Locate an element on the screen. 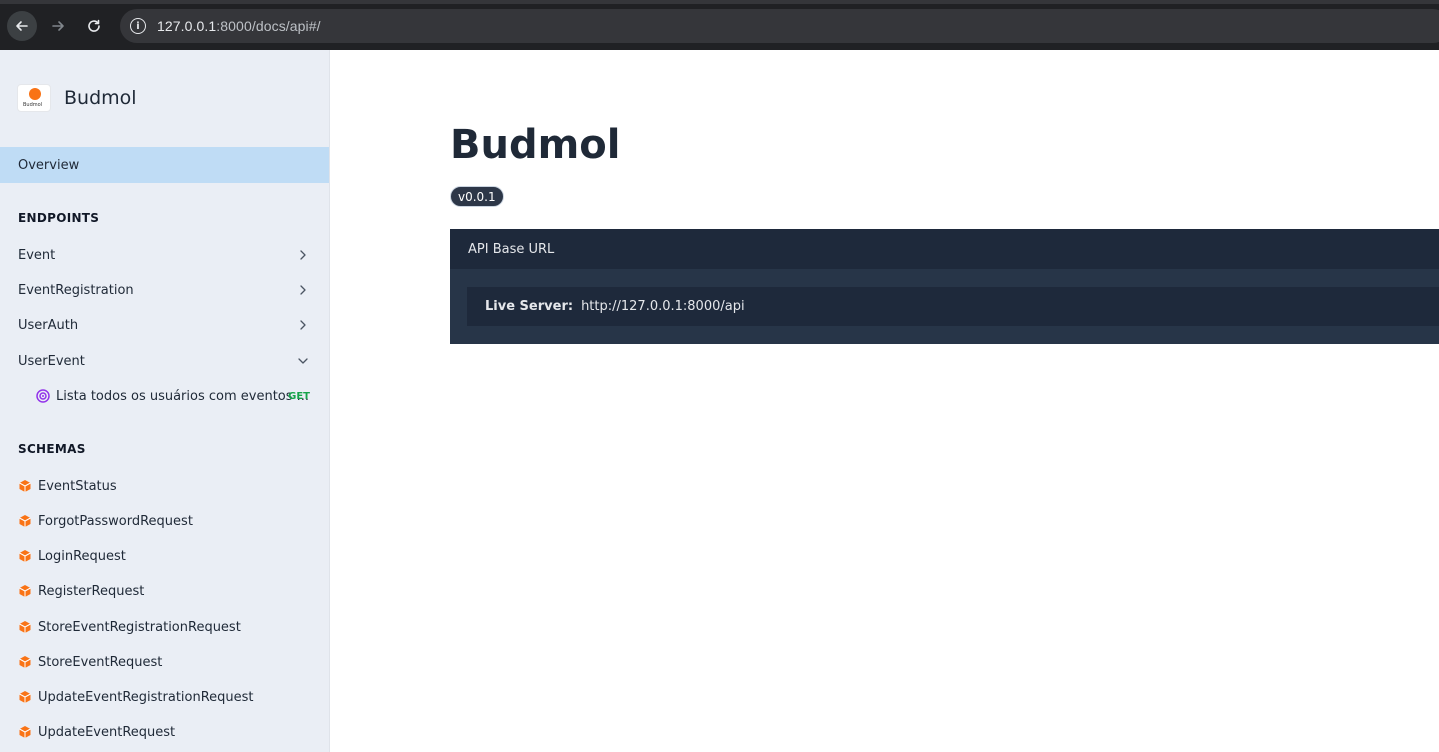 This screenshot has width=1439, height=752. schema-label: LoginRequest is located at coordinates (82, 556).